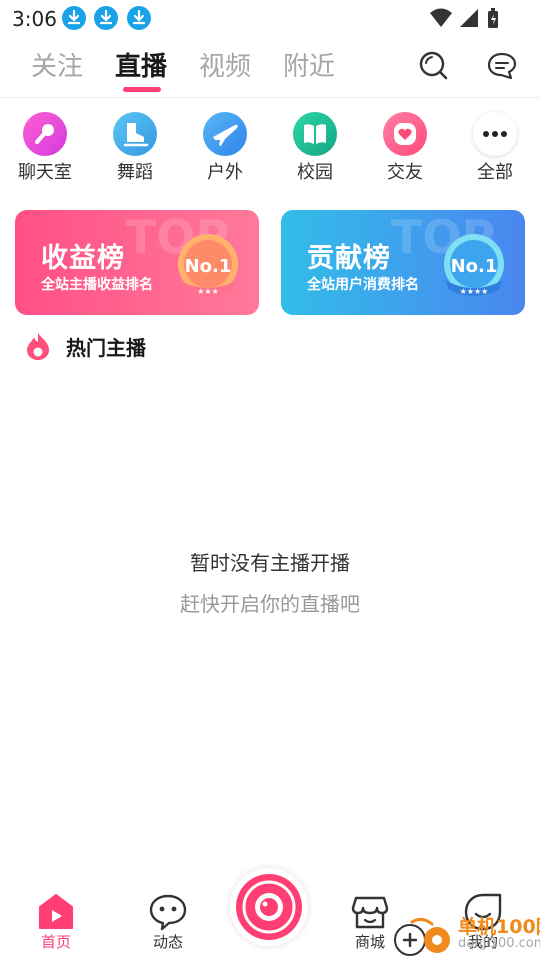  Describe the element at coordinates (493, 18) in the screenshot. I see `battery-icon` at that location.